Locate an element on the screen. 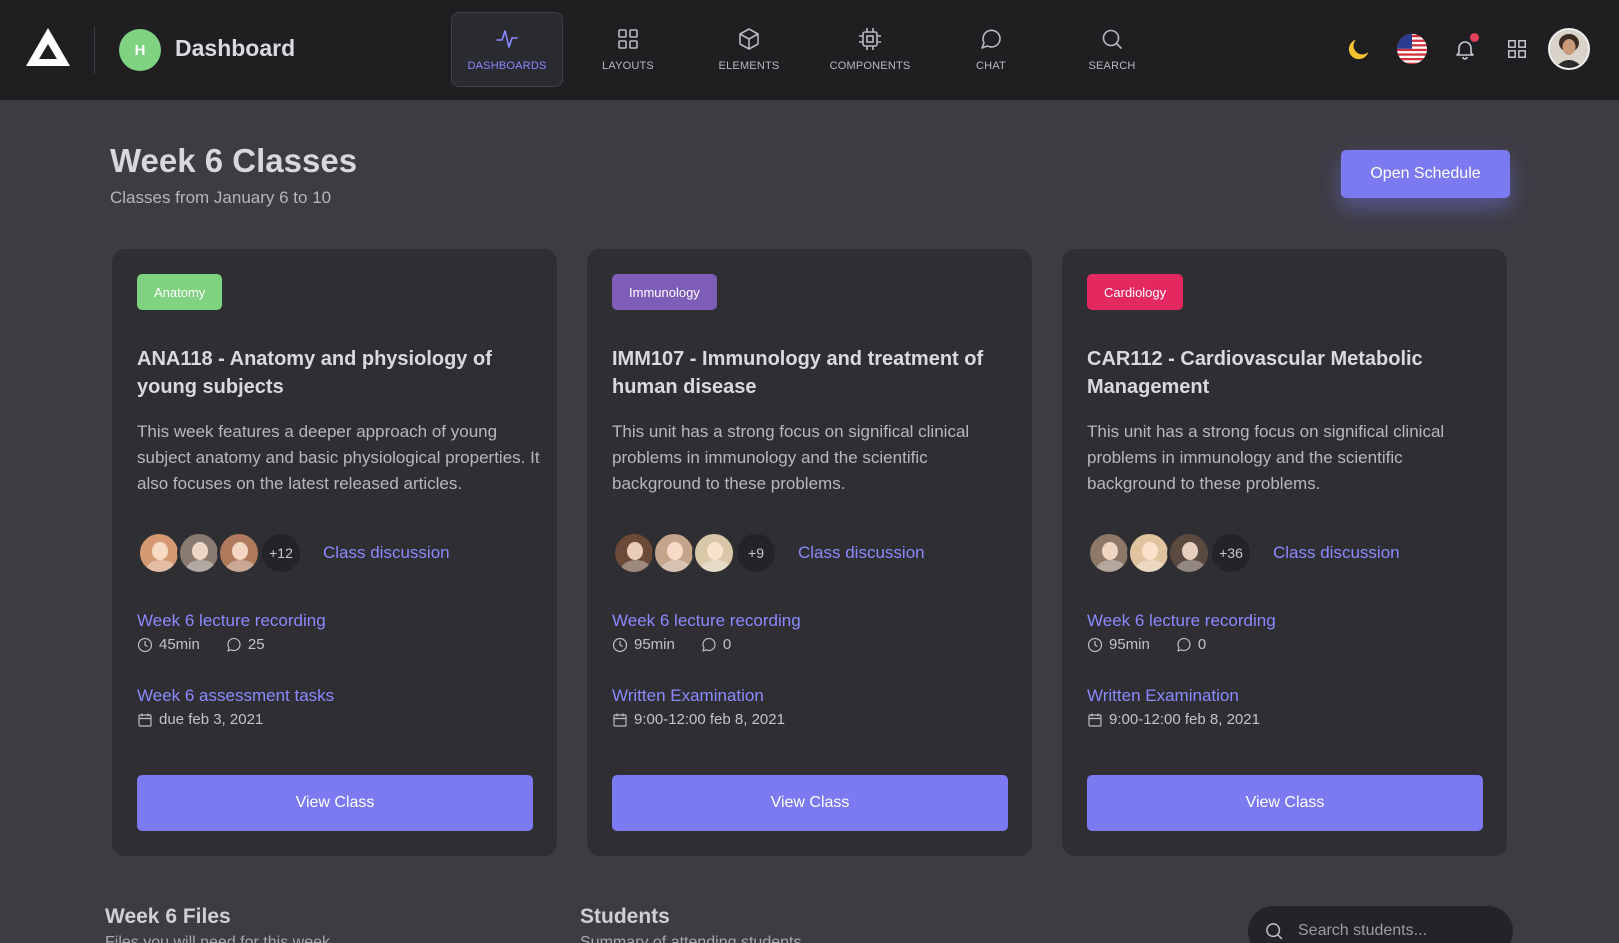 The image size is (1619, 943). students-section-subtitle: Summary of attending students is located at coordinates (691, 938).